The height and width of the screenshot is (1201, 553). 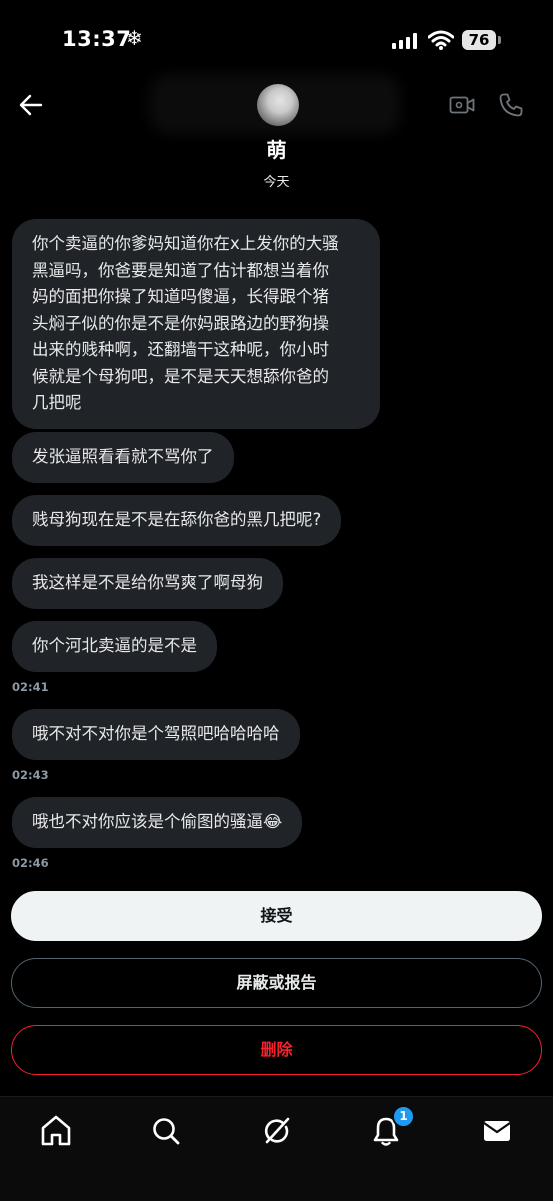 What do you see at coordinates (30, 687) in the screenshot?
I see `message-timestamp: 02:41` at bounding box center [30, 687].